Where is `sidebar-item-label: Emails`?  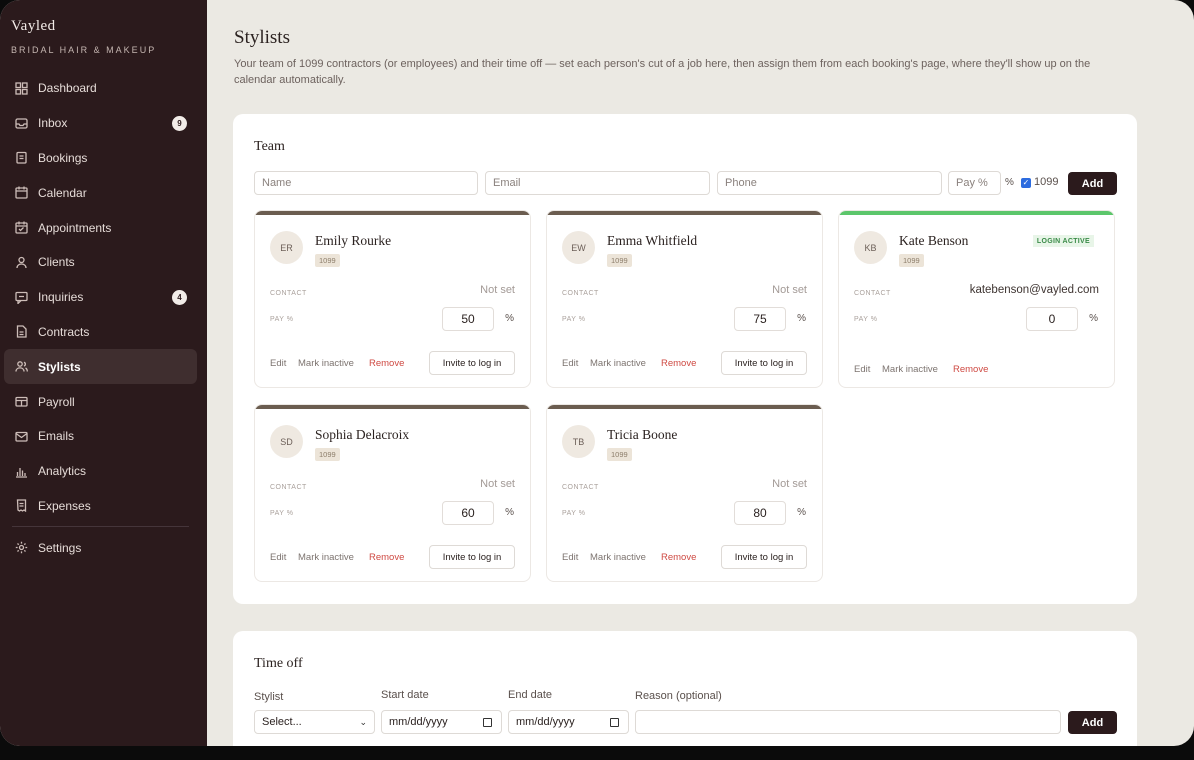 sidebar-item-label: Emails is located at coordinates (56, 436).